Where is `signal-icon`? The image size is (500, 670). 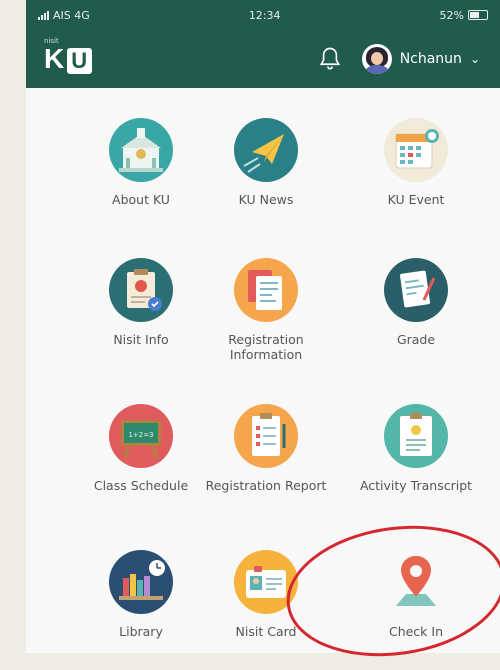 signal-icon is located at coordinates (43, 15).